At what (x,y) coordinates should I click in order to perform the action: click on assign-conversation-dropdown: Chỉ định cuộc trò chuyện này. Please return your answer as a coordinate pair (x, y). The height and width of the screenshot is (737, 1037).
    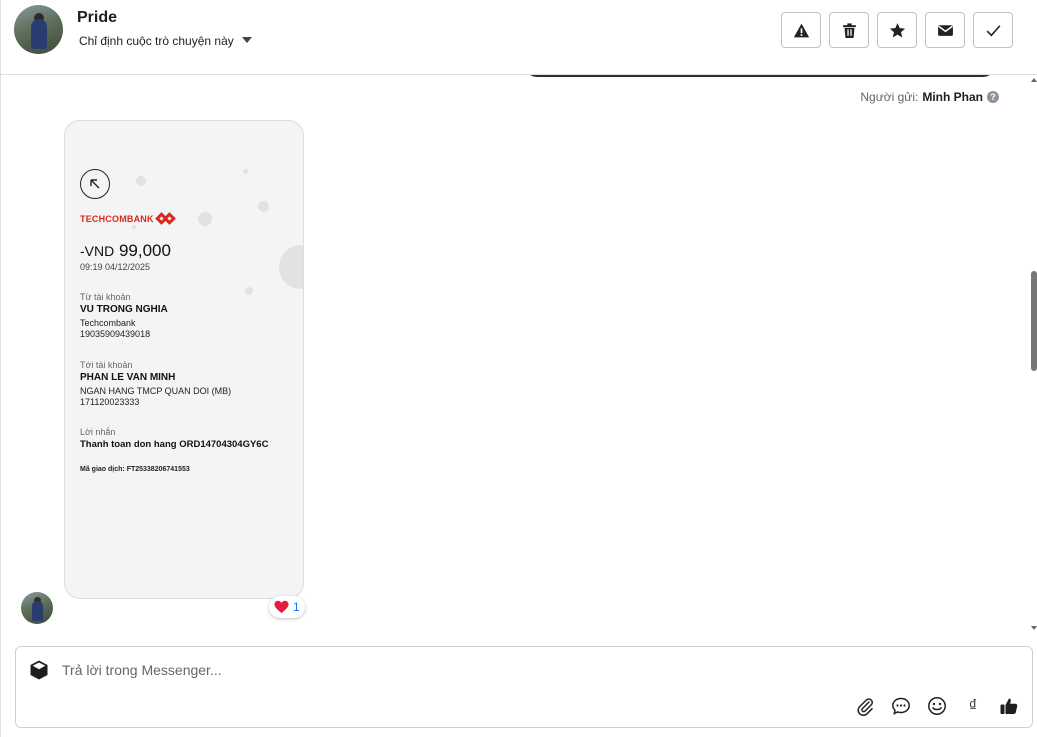
    Looking at the image, I should click on (165, 41).